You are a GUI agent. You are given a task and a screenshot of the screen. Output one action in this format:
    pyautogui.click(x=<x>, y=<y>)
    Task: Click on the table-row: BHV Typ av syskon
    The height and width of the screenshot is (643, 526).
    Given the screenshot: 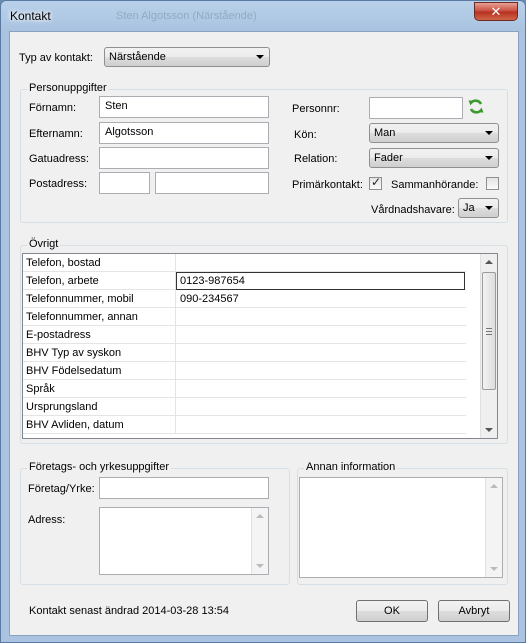 What is the action you would take?
    pyautogui.click(x=244, y=353)
    